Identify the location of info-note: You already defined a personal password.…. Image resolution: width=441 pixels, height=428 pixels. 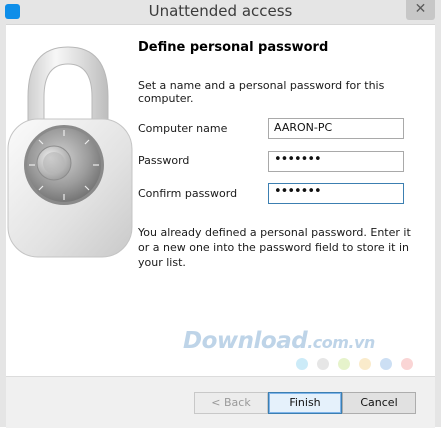
(274, 247).